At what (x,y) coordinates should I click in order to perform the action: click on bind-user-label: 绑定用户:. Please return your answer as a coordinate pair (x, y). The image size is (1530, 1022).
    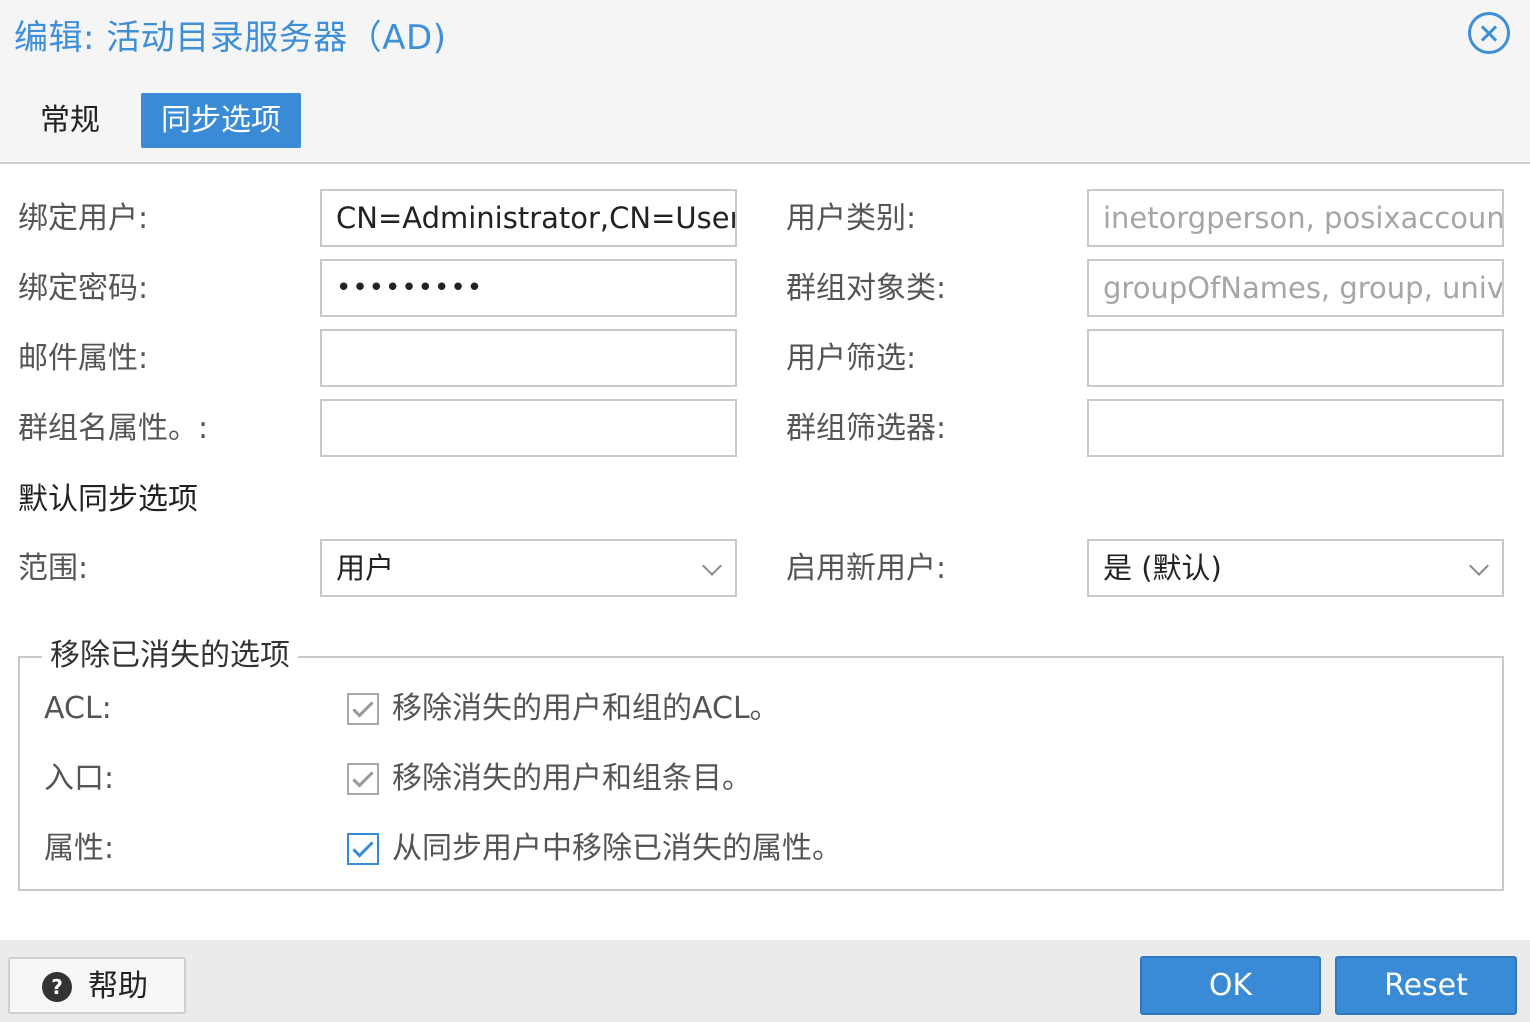
    Looking at the image, I should click on (83, 218).